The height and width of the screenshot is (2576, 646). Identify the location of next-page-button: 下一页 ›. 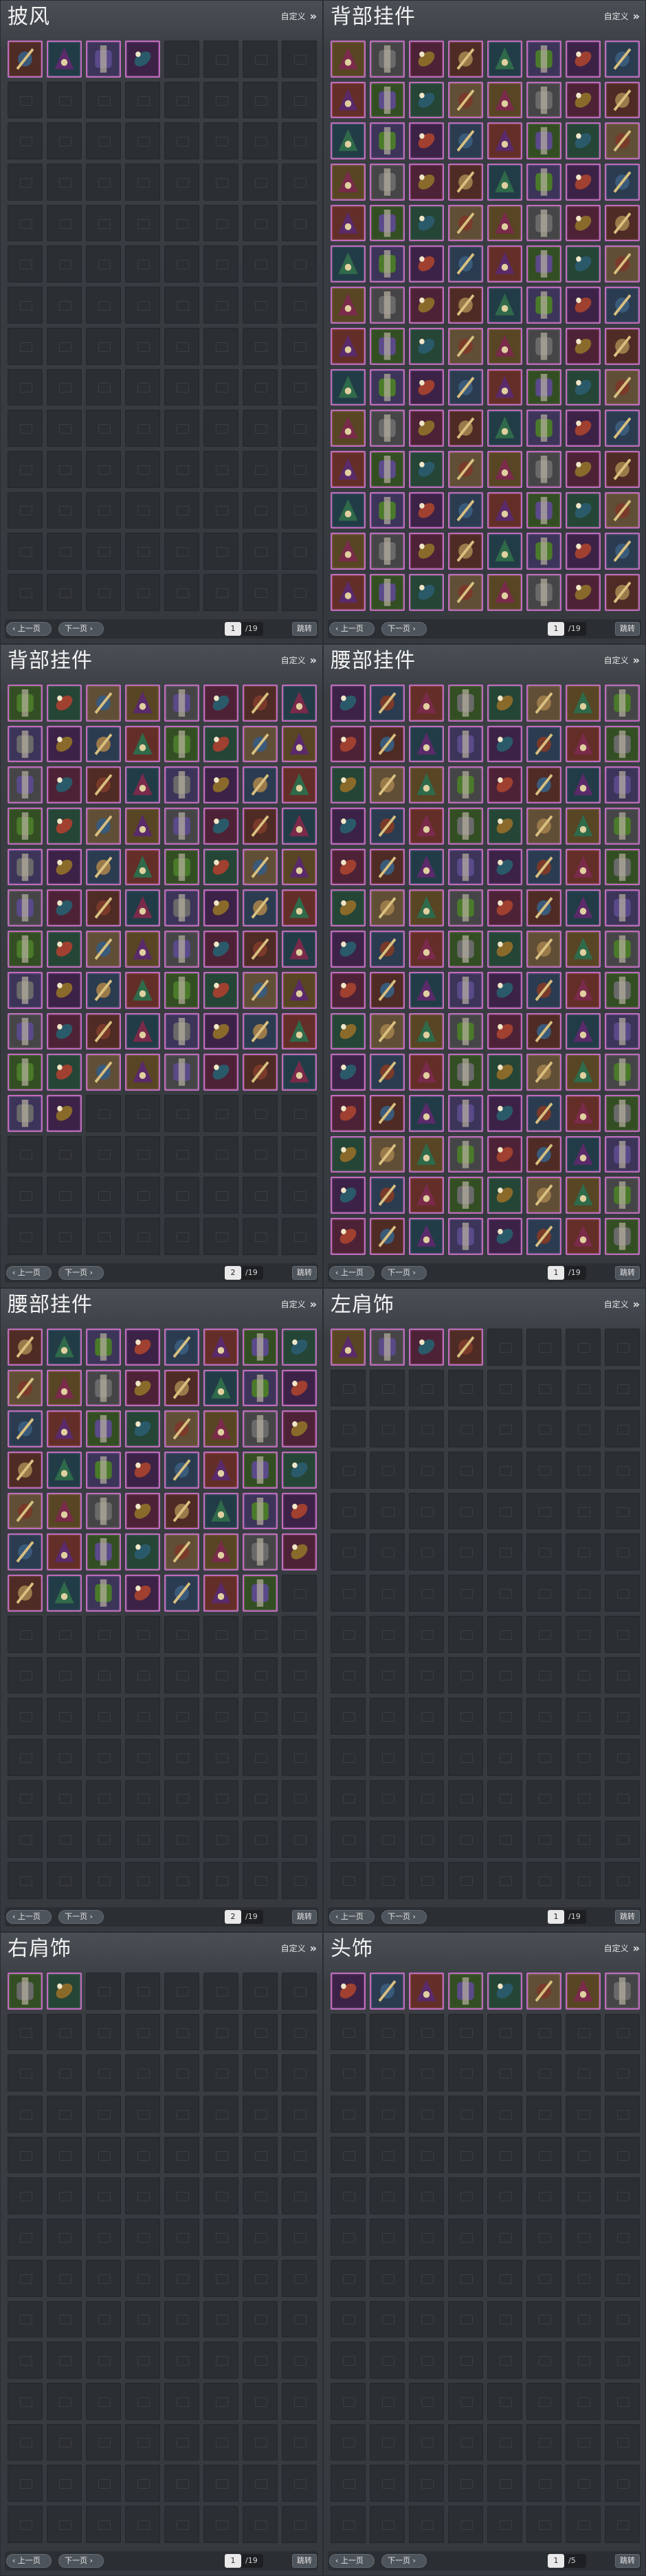
(81, 1273).